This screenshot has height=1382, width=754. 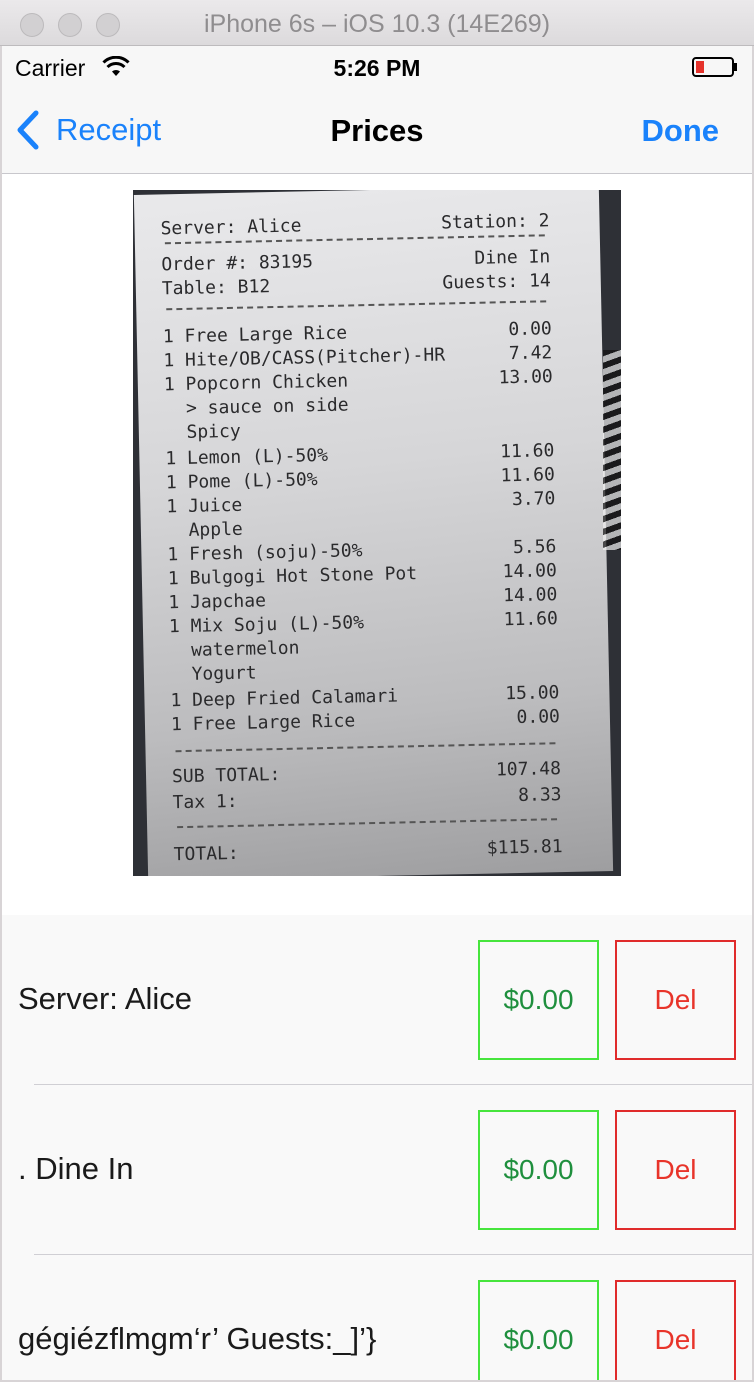 I want to click on receipt-line-text: Server: Alice, so click(x=231, y=227).